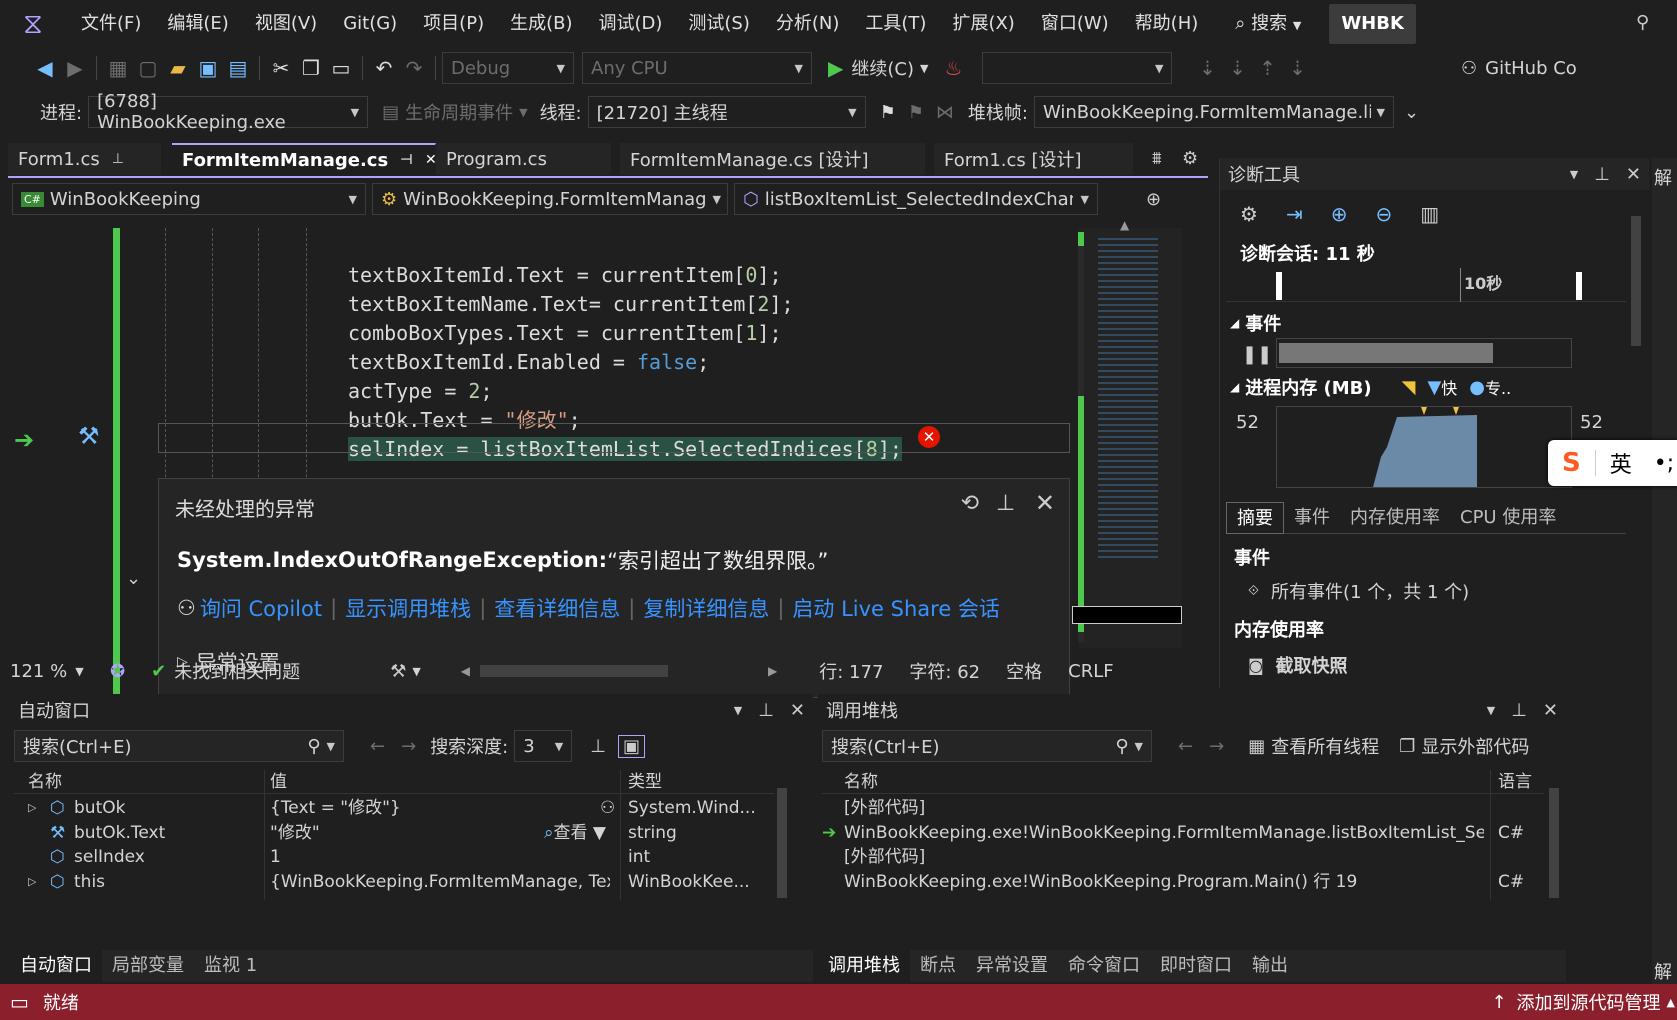 The height and width of the screenshot is (1020, 1677). What do you see at coordinates (1034, 159) in the screenshot?
I see `tab-form1-design: Form1.cs [设计]` at bounding box center [1034, 159].